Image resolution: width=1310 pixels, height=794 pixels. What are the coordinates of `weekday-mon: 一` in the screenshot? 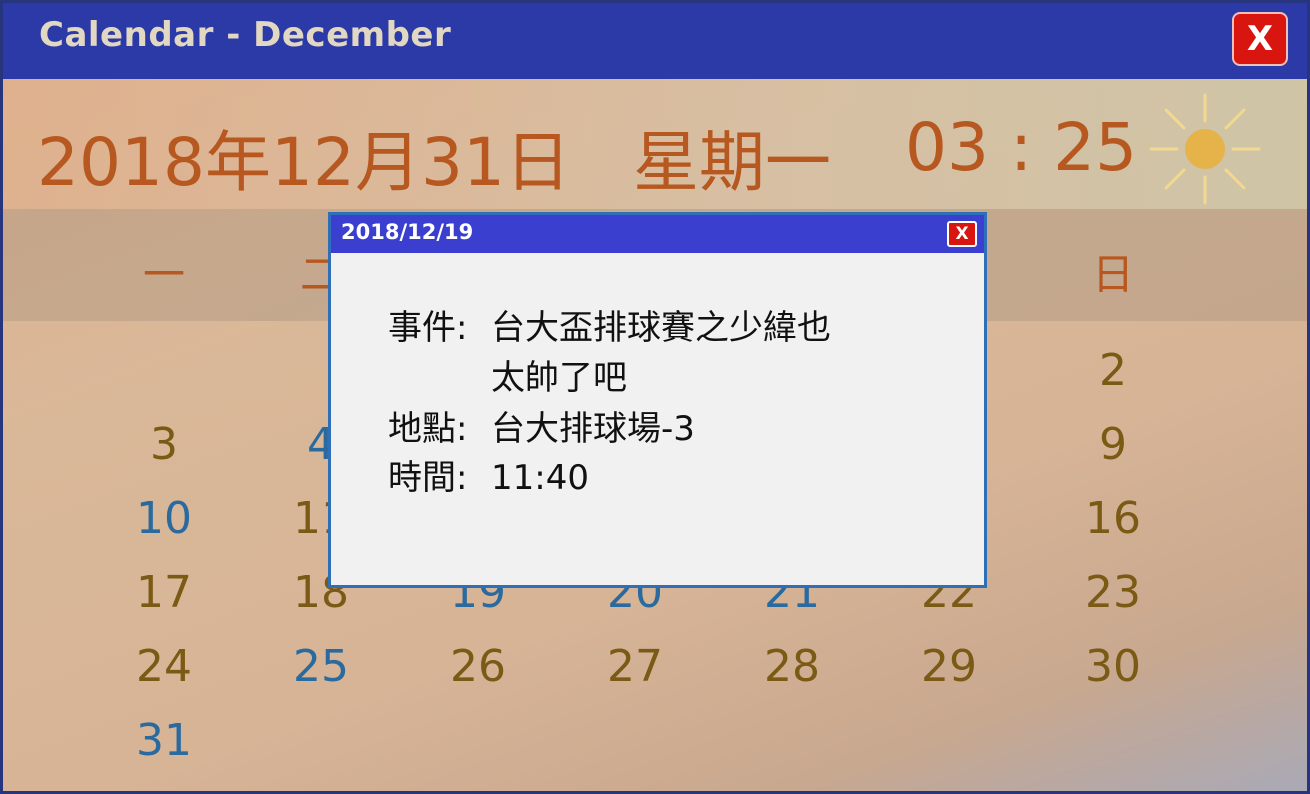 It's located at (163, 274).